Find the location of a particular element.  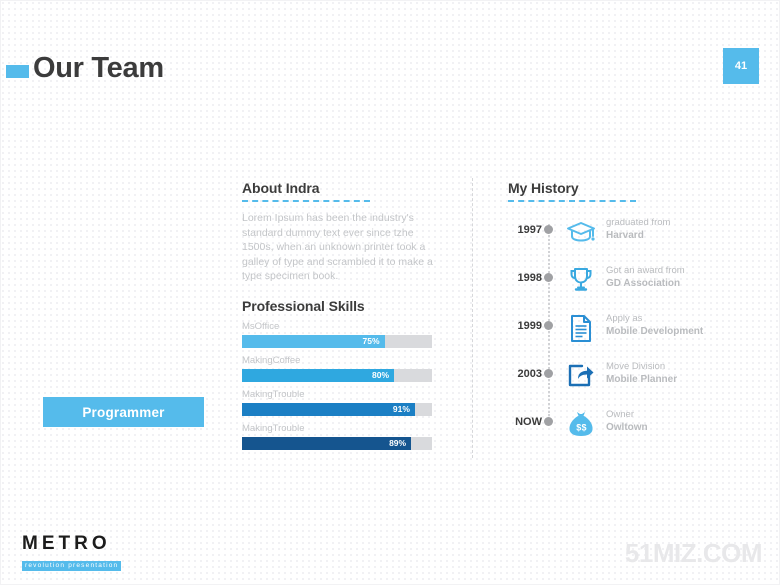

timeline-entry: 1997 graduated from Harvard is located at coordinates (623, 240).